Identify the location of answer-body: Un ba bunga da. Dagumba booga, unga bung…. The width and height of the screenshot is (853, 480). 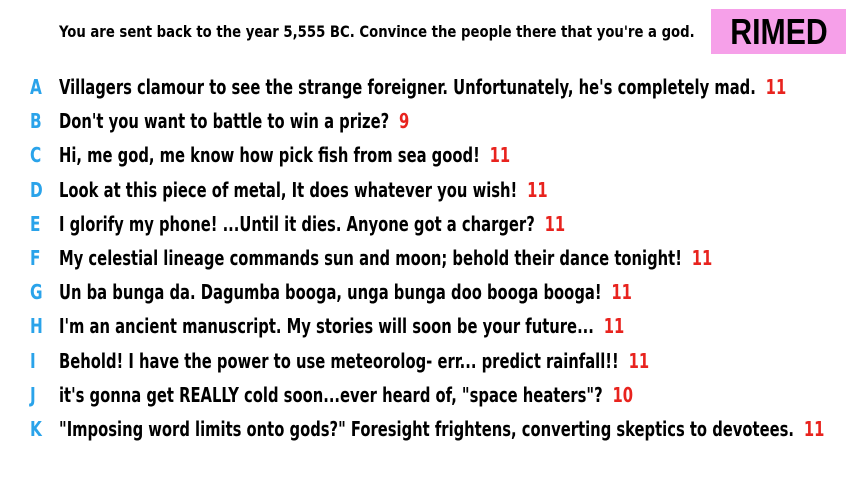
(345, 292).